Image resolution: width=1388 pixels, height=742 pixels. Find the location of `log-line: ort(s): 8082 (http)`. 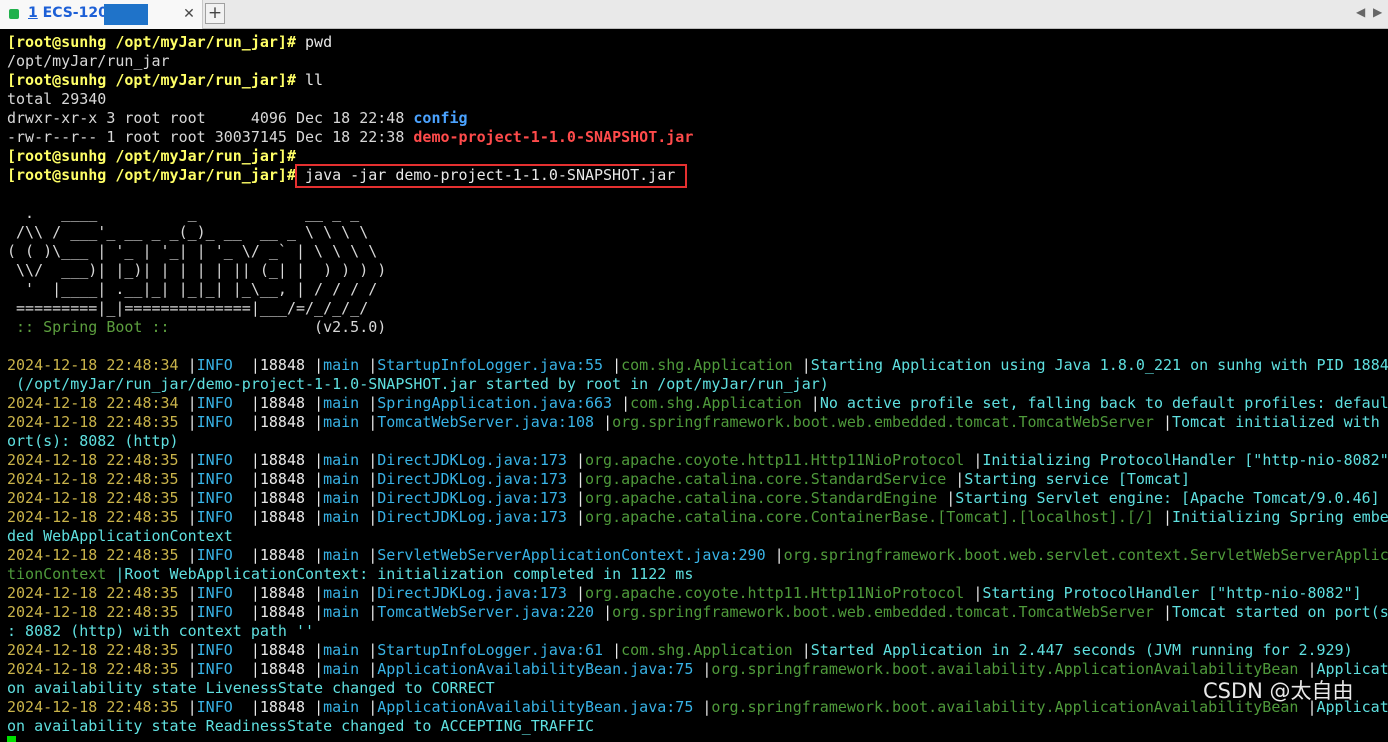

log-line: ort(s): 8082 (http) is located at coordinates (93, 441).